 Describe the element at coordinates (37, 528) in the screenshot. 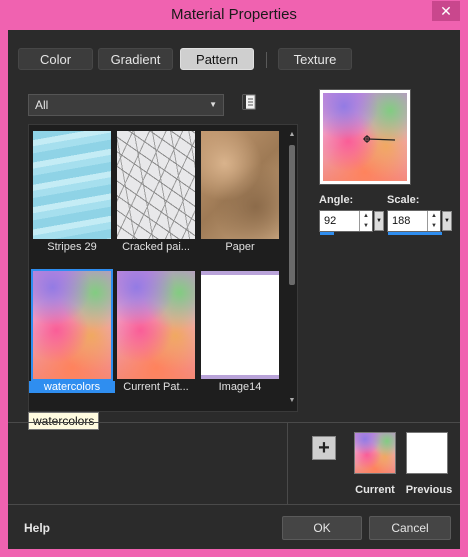

I see `help-link: Help` at that location.